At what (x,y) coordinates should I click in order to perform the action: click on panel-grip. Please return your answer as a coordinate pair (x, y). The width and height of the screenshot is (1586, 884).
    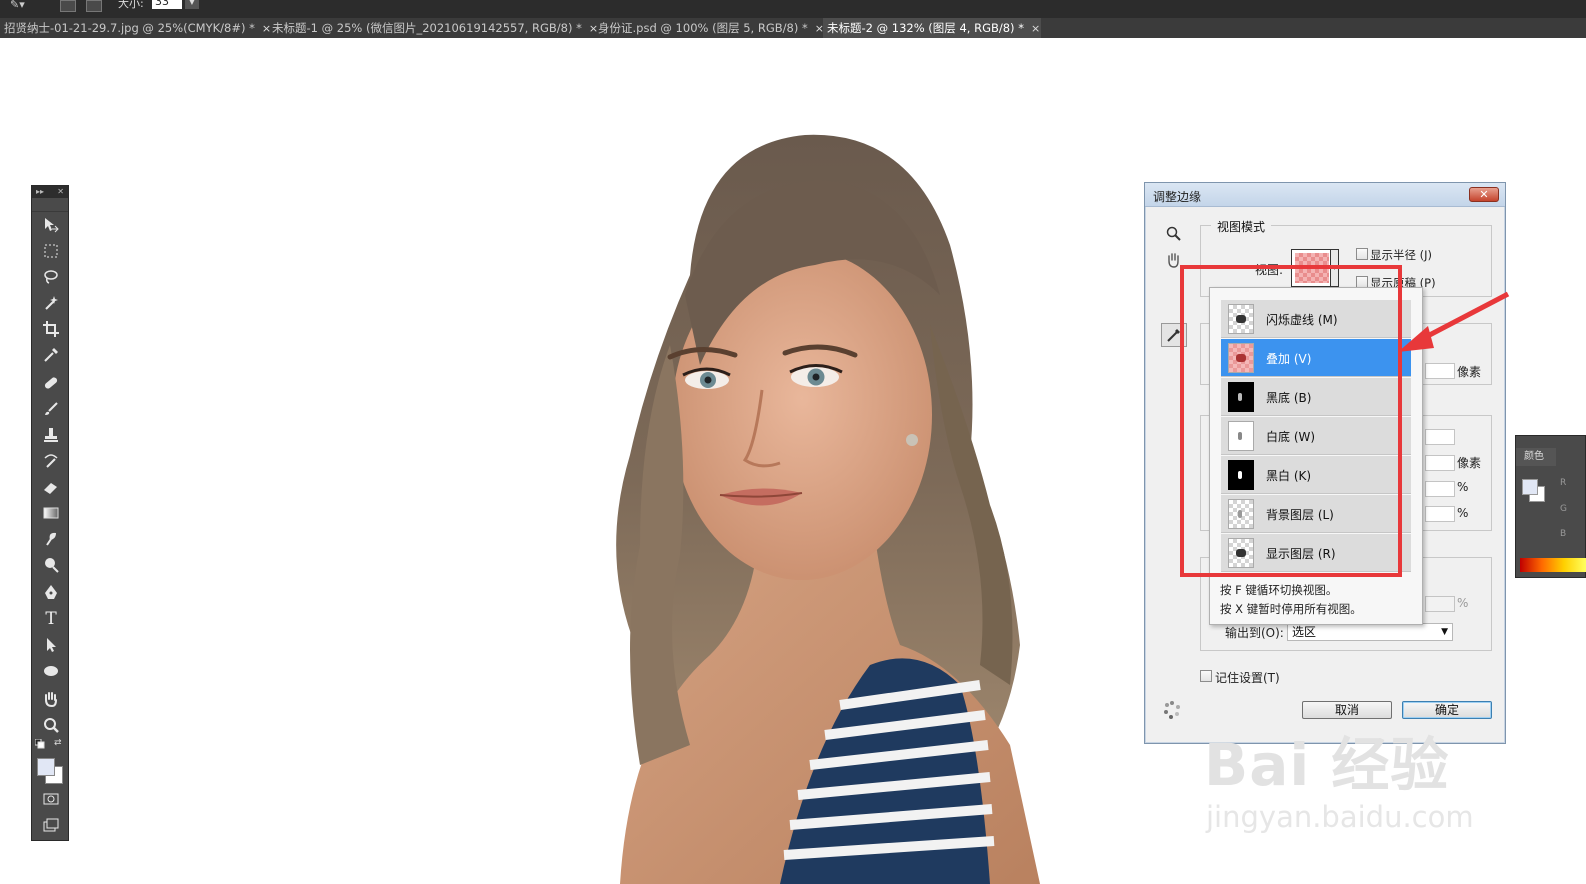
    Looking at the image, I should click on (50, 205).